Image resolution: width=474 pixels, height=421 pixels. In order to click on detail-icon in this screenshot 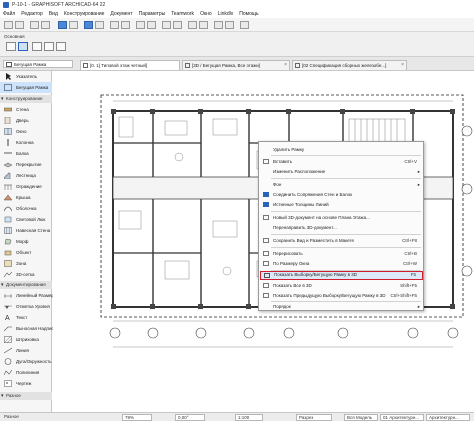, I will do `click(177, 25)`.